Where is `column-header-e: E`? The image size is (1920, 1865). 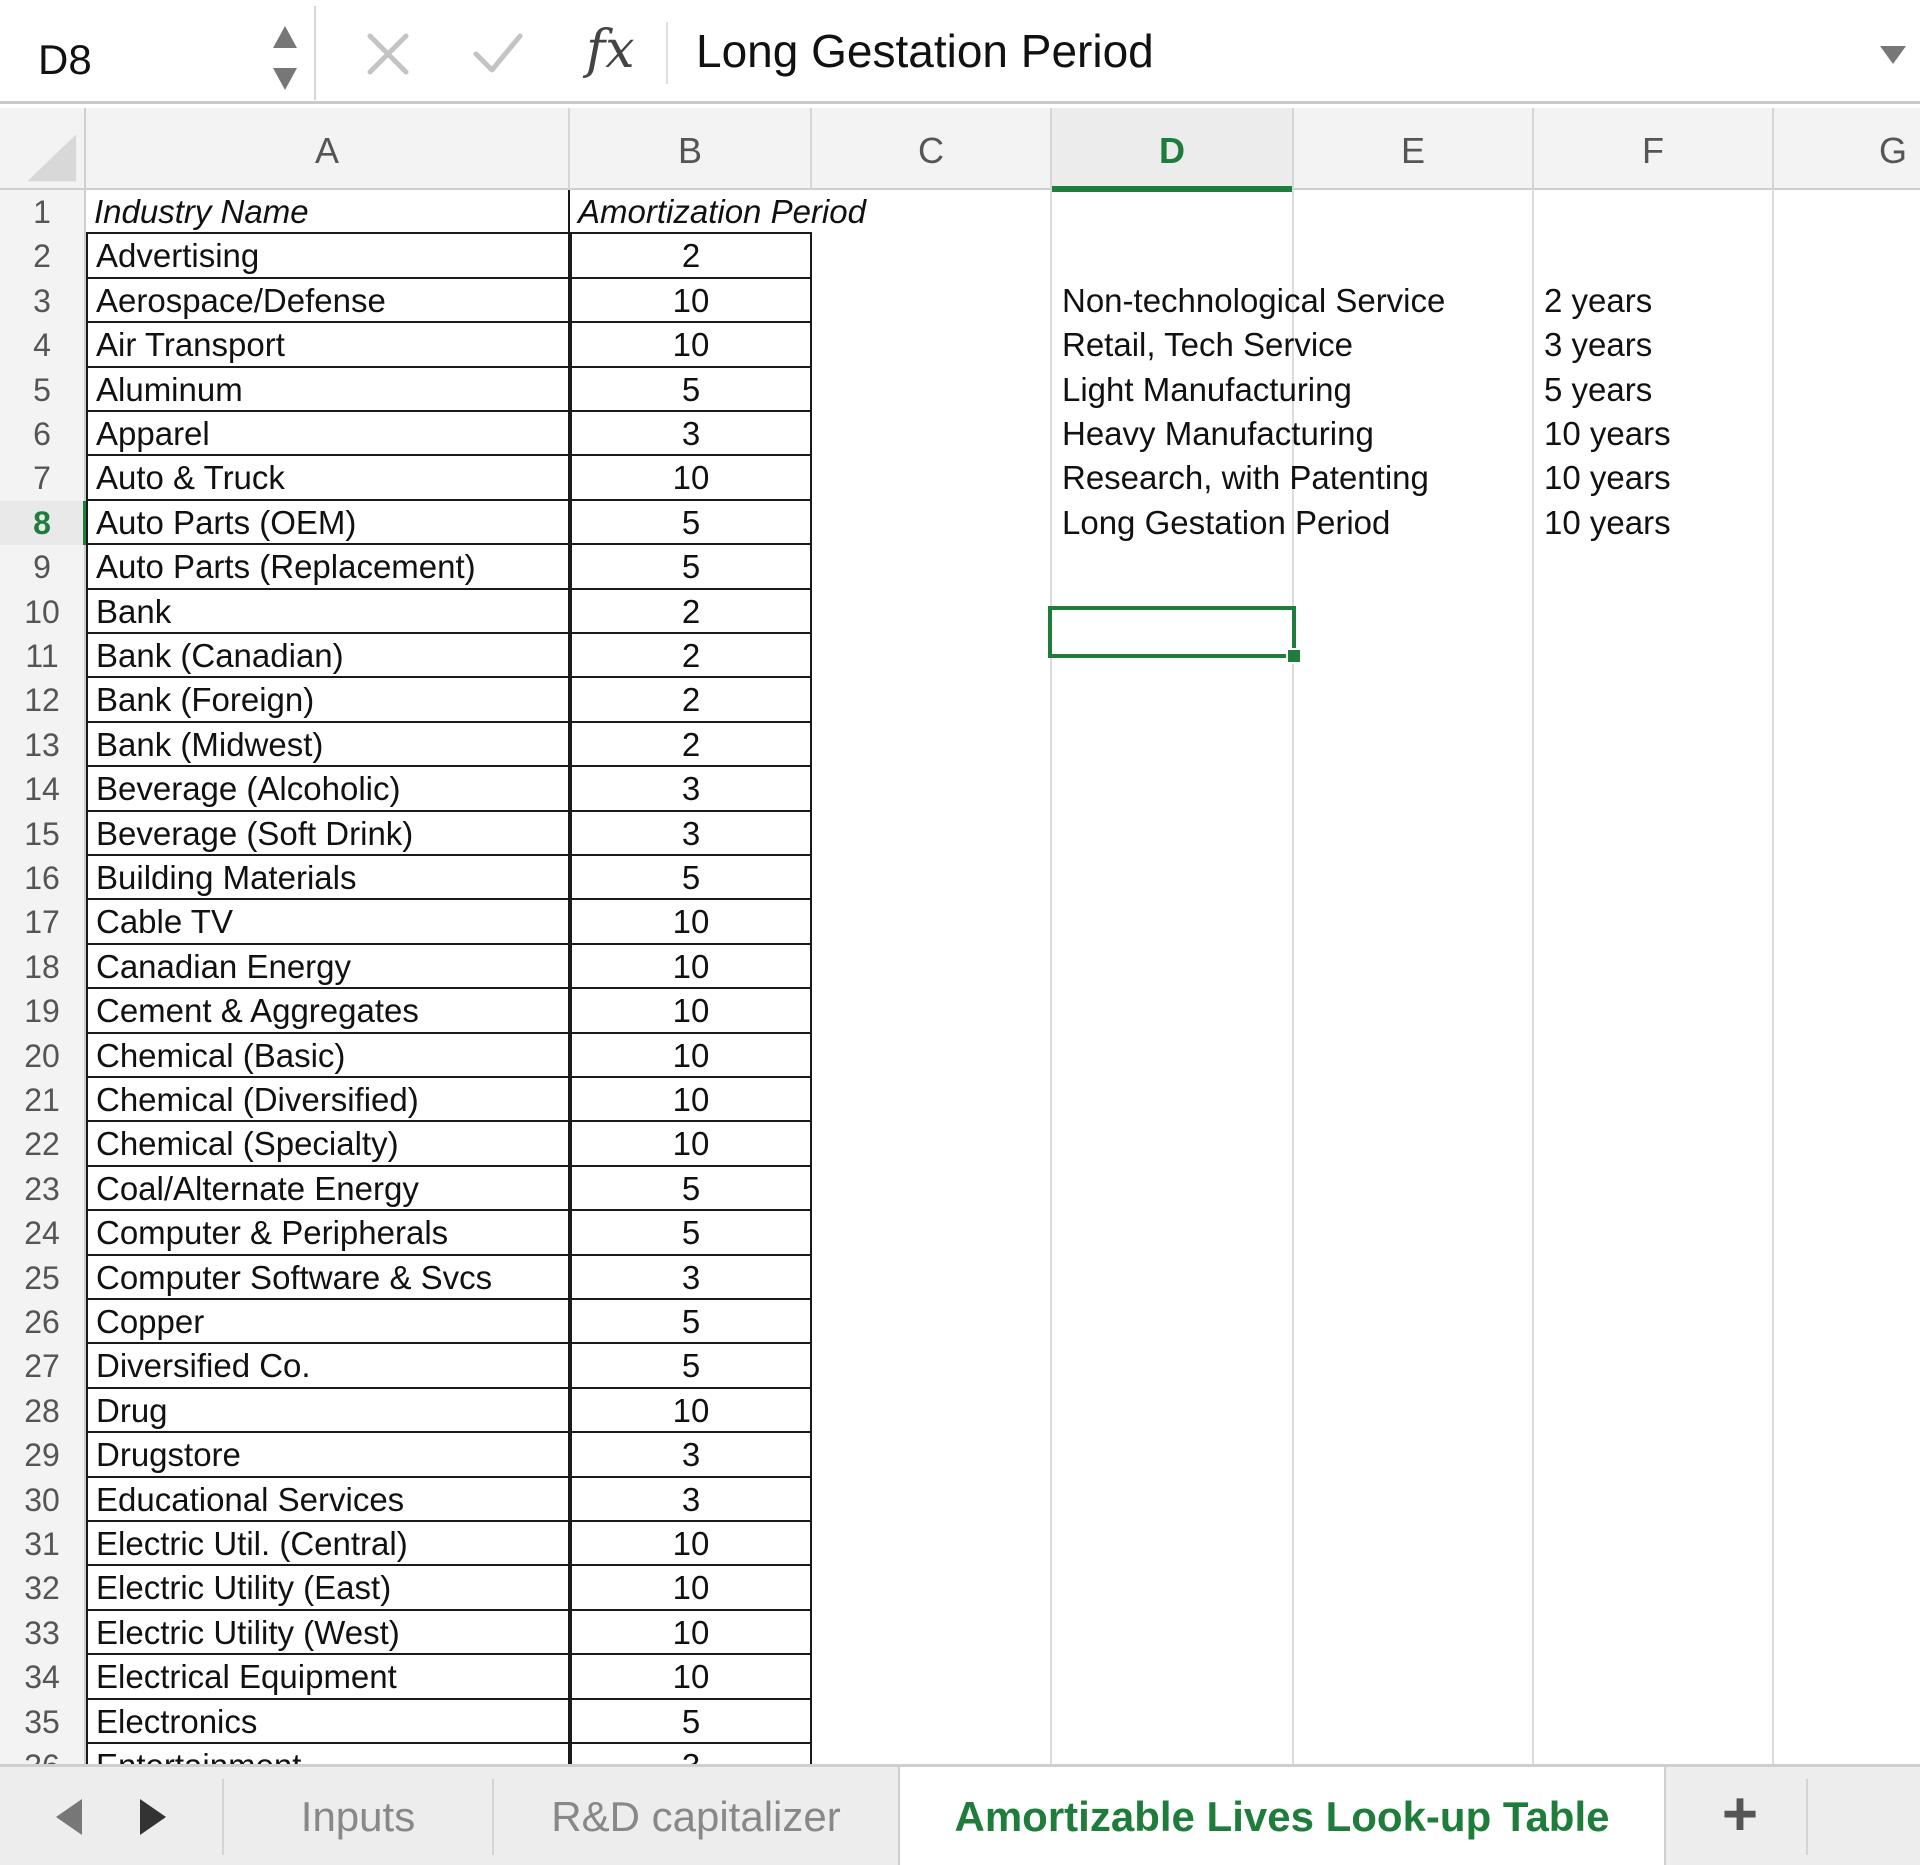
column-header-e: E is located at coordinates (1414, 149).